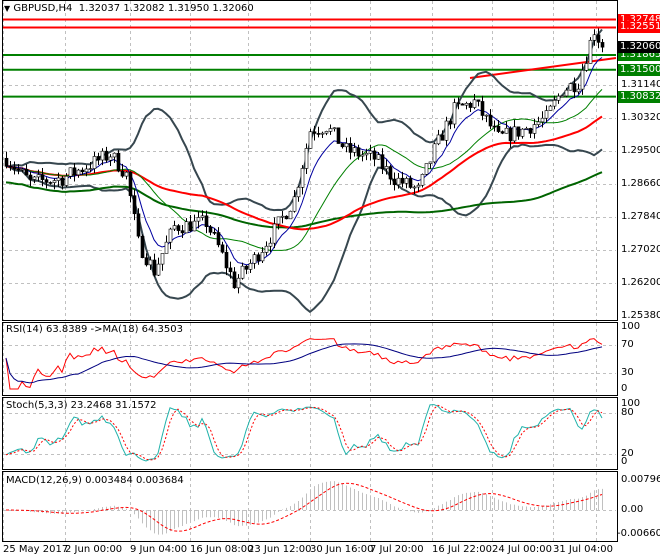 This screenshot has height=560, width=660. I want to click on macd-title: MACD(12,26,9) 0.003484 0.003684, so click(95, 480).